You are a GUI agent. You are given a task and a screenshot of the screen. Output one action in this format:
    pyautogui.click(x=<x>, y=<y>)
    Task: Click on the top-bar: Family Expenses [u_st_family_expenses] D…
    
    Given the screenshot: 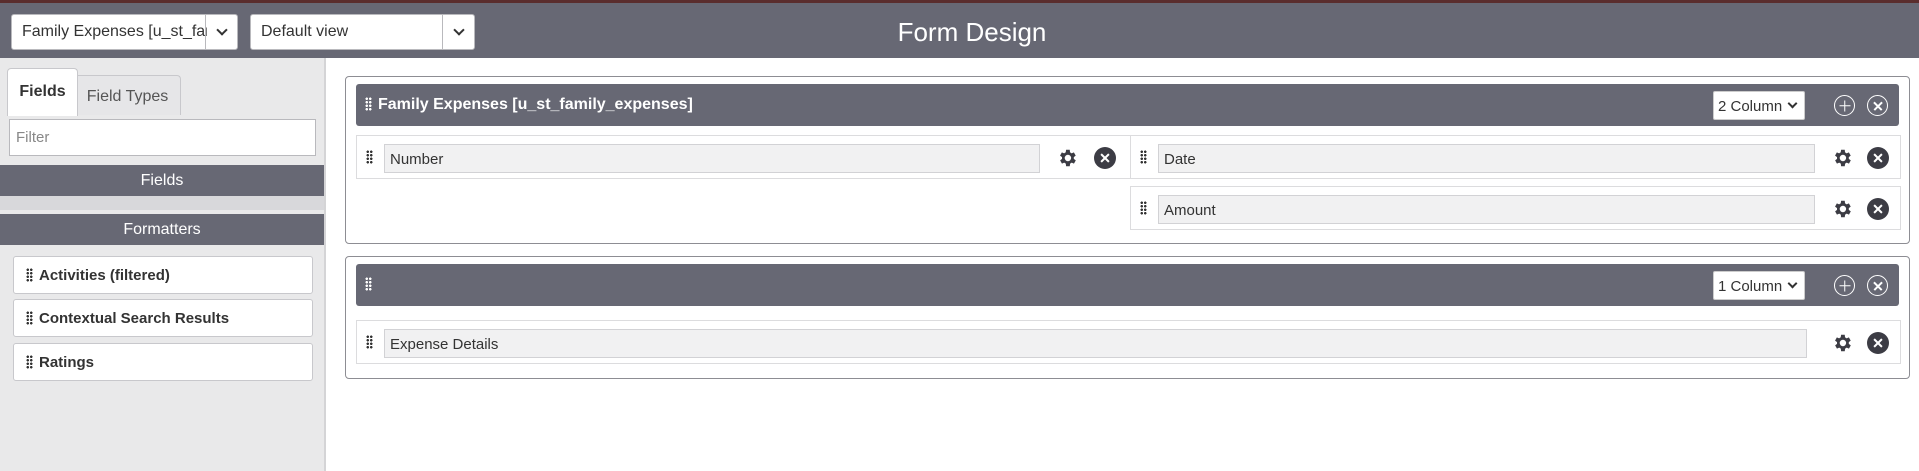 What is the action you would take?
    pyautogui.click(x=959, y=29)
    